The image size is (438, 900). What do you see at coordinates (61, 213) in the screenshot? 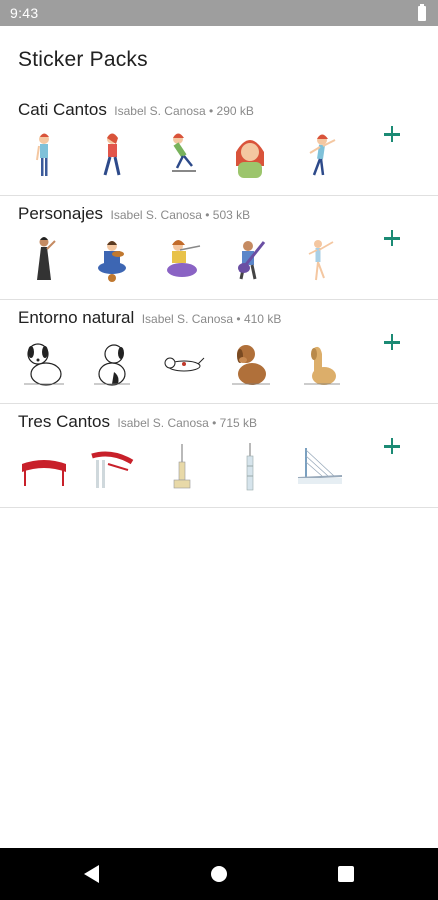
I see `pack-name: Personajes` at bounding box center [61, 213].